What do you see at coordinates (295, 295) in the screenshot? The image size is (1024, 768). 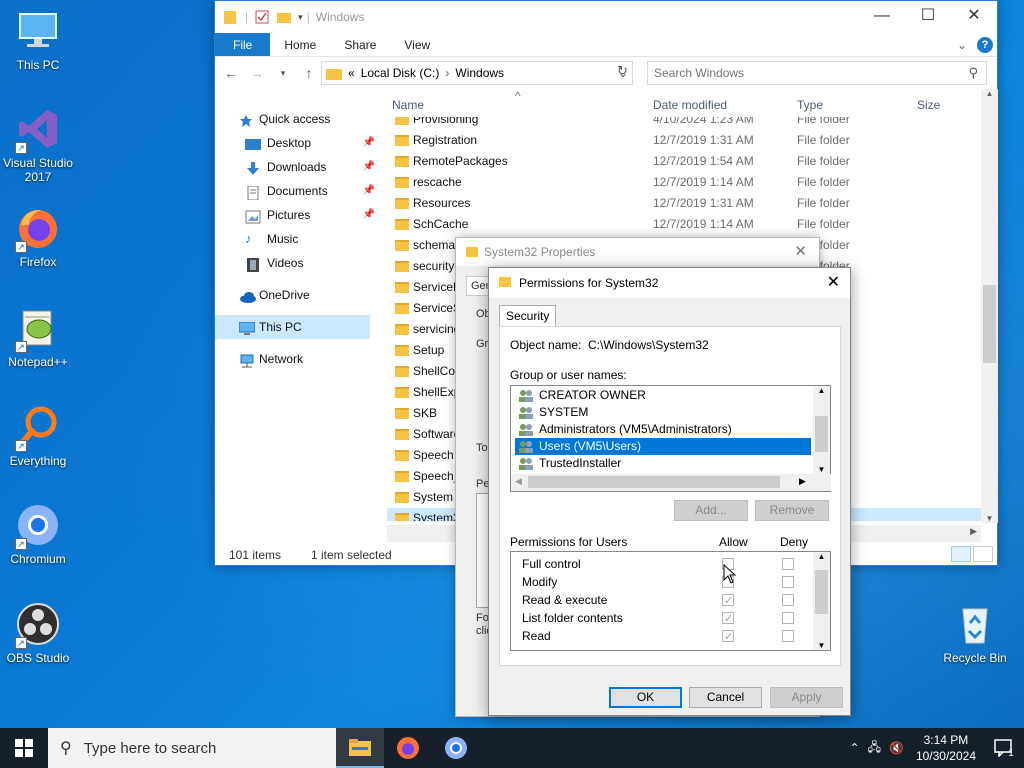 I see `nav-onedrive: OneDrive` at bounding box center [295, 295].